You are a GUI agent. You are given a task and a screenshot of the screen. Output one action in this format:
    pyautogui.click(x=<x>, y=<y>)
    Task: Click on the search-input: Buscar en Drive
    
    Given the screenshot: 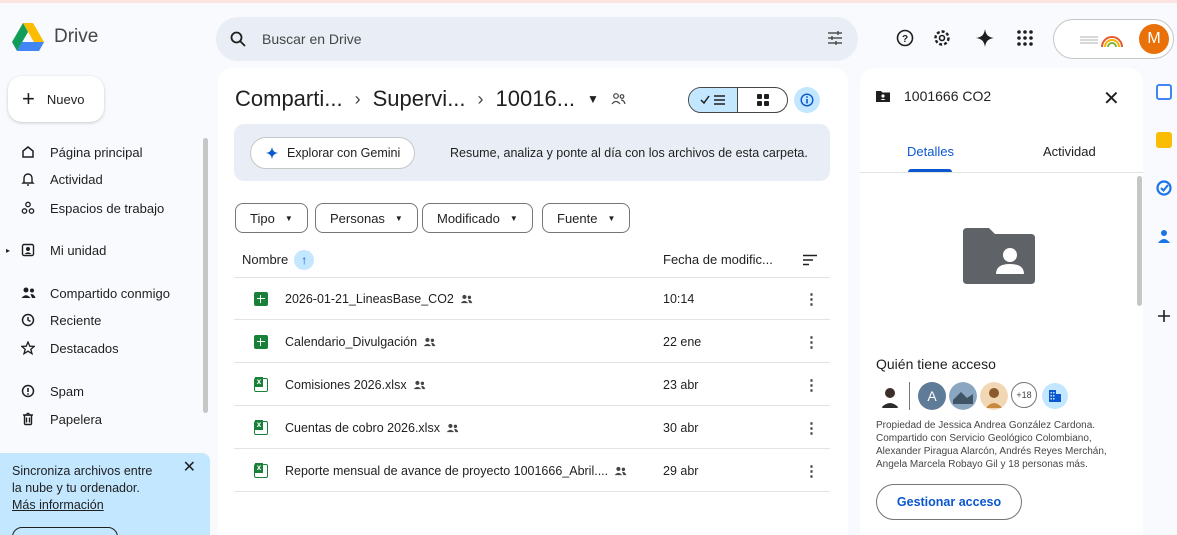 What is the action you would take?
    pyautogui.click(x=312, y=39)
    